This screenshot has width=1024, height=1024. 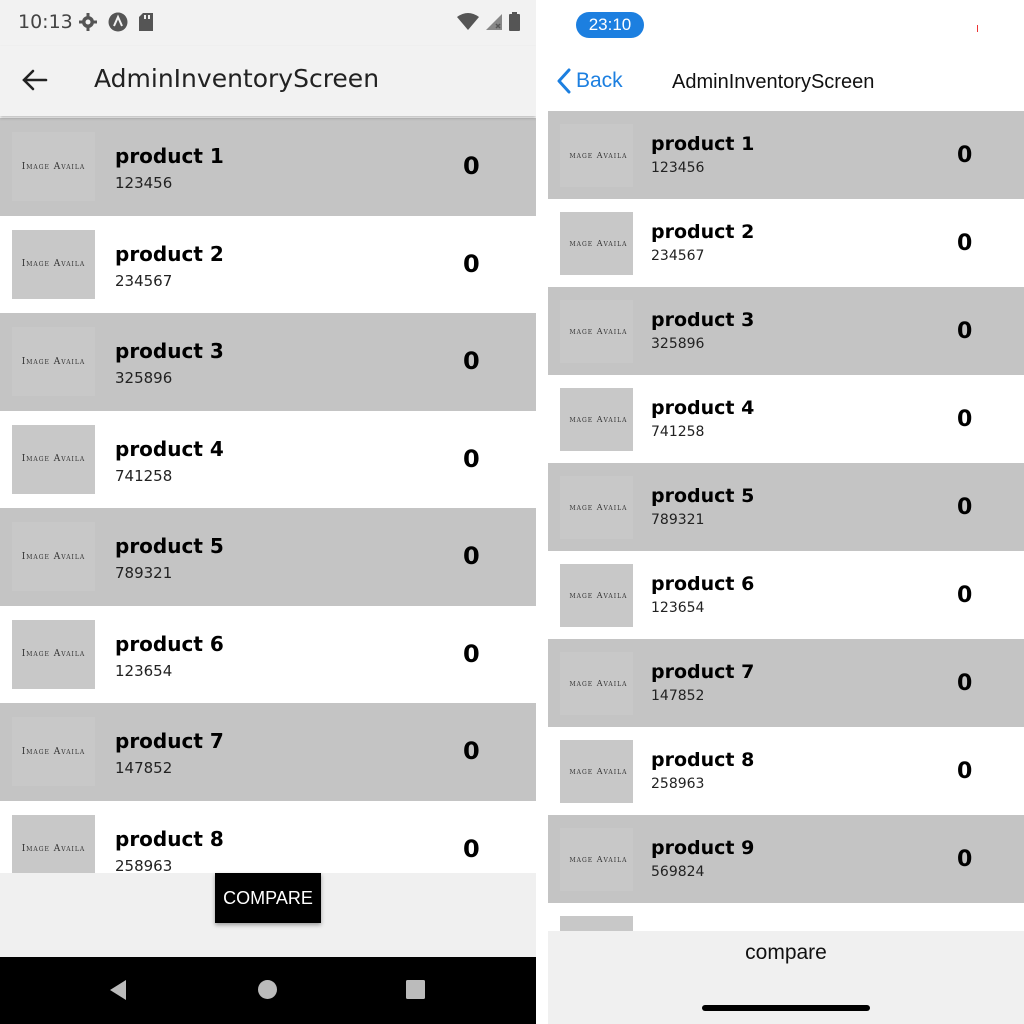 I want to click on android-footer: COMPARE, so click(x=268, y=915).